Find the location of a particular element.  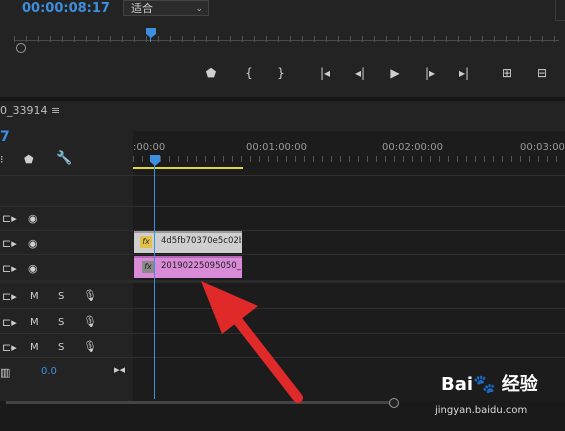

baidu-watermark-logo: Bai🐾 经验 is located at coordinates (489, 384).